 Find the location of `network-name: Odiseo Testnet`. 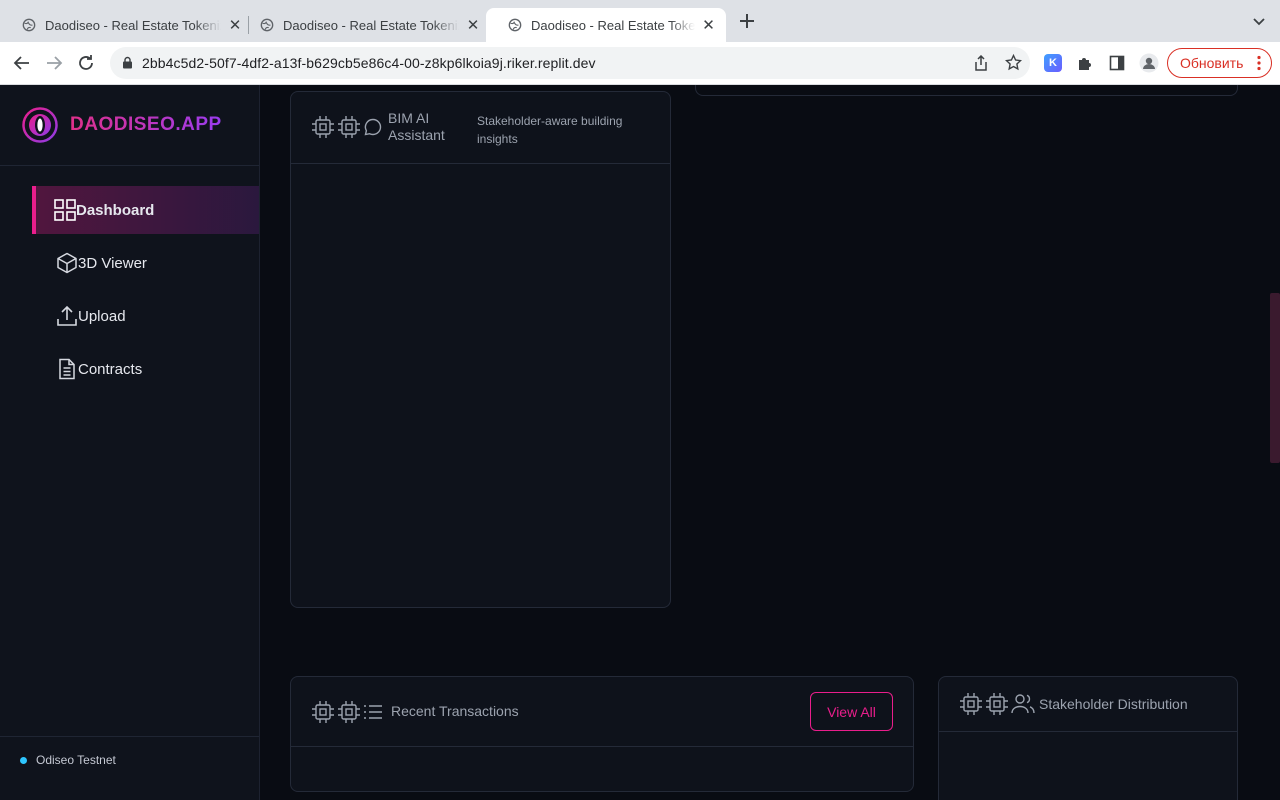

network-name: Odiseo Testnet is located at coordinates (76, 760).